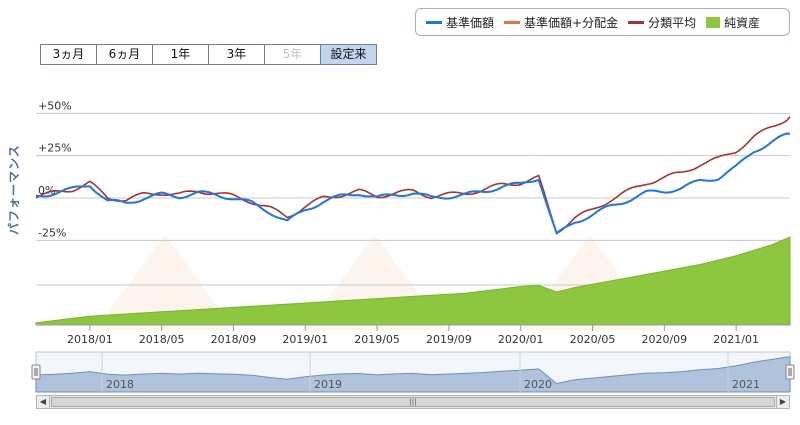  I want to click on chart-scrollbar: ◀ ||| ▶, so click(413, 402).